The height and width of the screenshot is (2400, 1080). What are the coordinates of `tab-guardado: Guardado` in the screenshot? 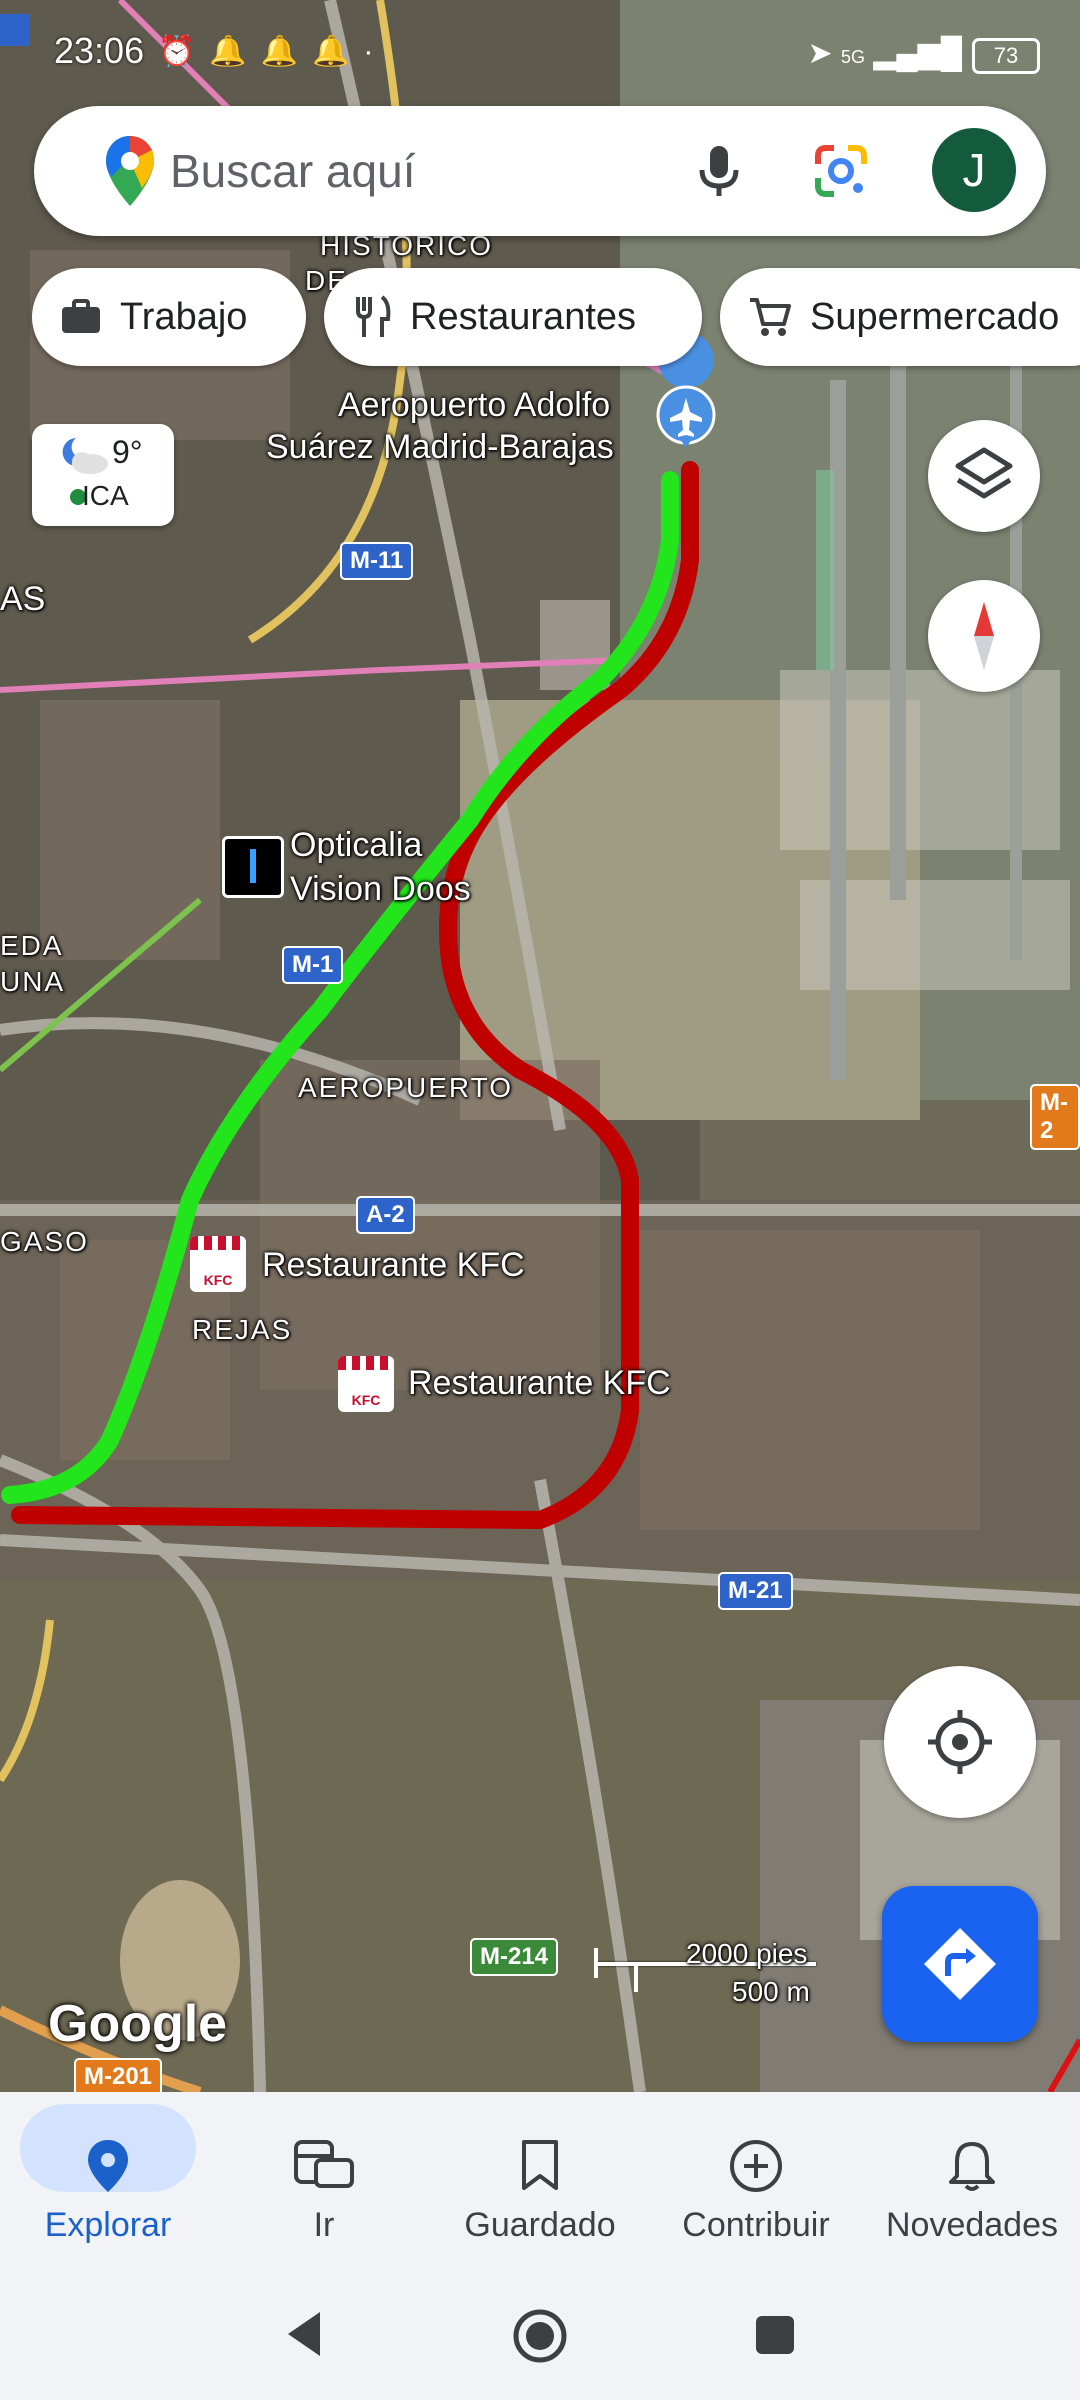 It's located at (540, 2182).